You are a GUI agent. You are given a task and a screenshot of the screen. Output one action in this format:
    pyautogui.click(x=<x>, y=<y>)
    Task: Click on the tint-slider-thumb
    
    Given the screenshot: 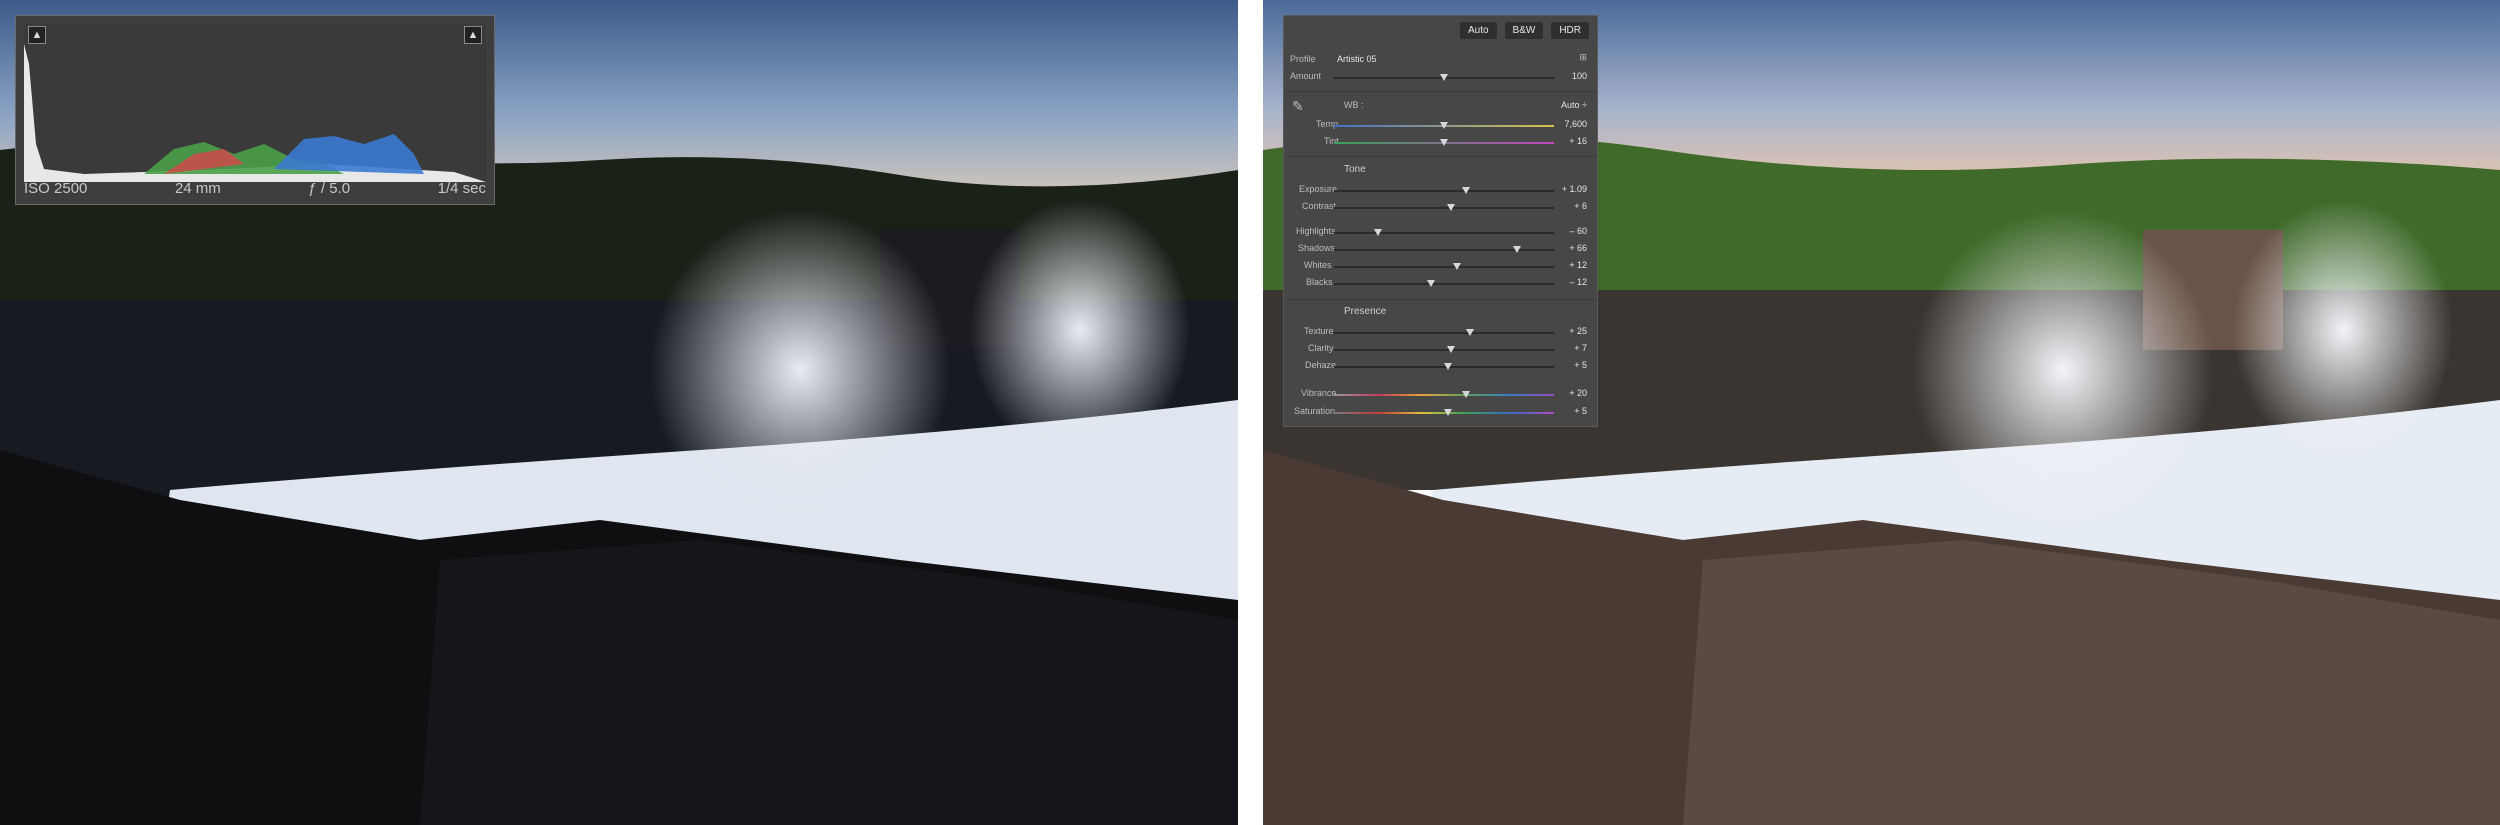 What is the action you would take?
    pyautogui.click(x=1444, y=142)
    